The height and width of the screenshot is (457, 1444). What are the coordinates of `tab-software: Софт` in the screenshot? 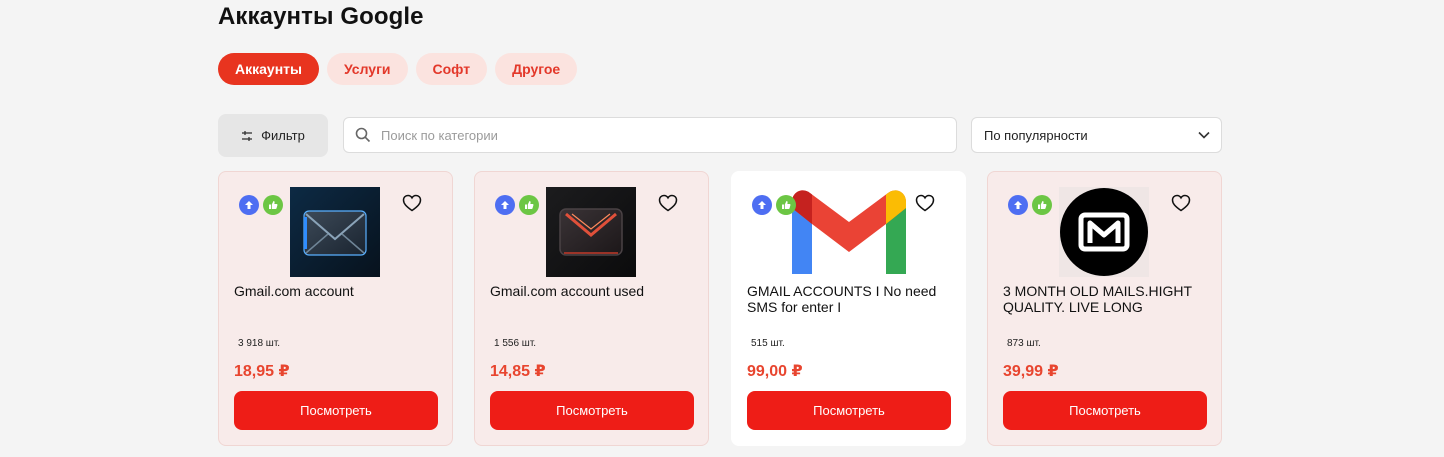 It's located at (451, 69).